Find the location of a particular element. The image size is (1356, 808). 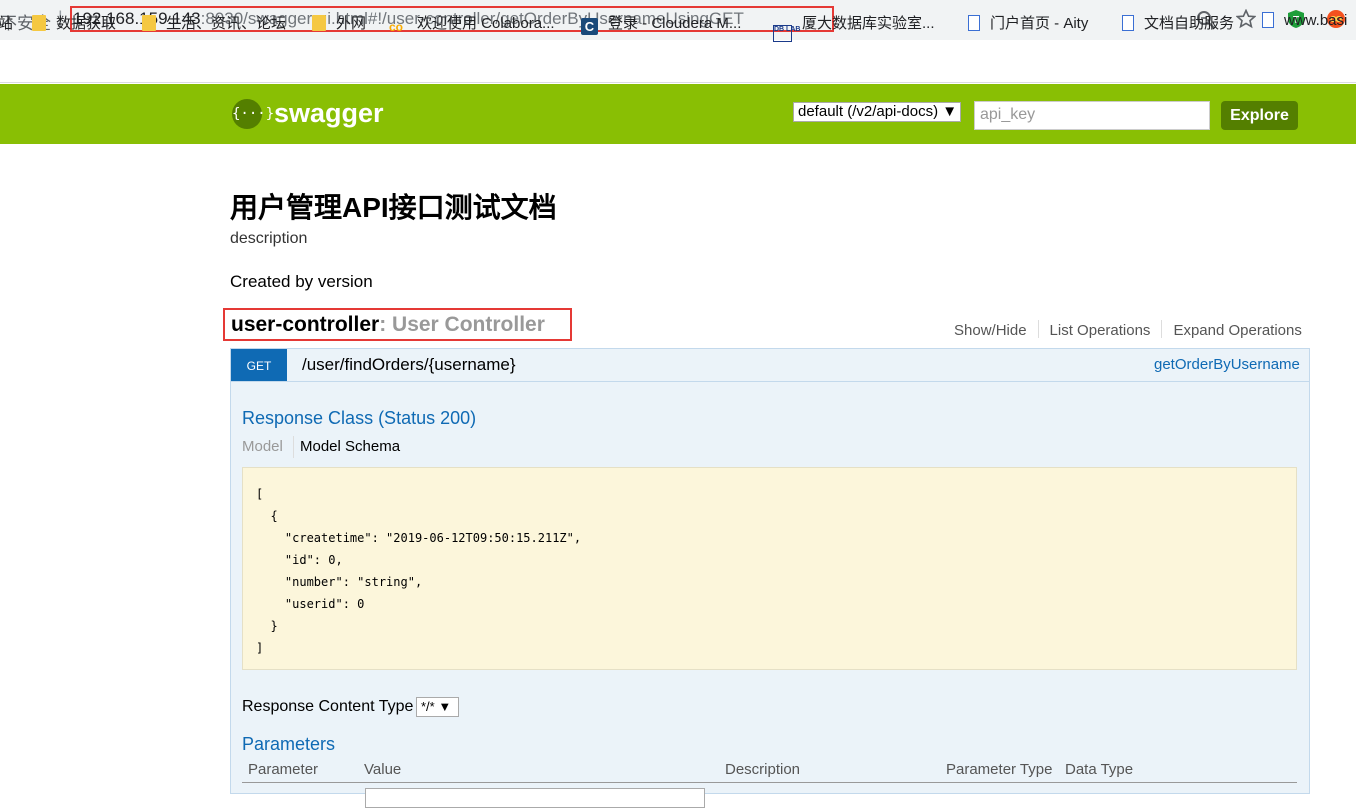

dblab-icon: DB LAB is located at coordinates (786, 33).